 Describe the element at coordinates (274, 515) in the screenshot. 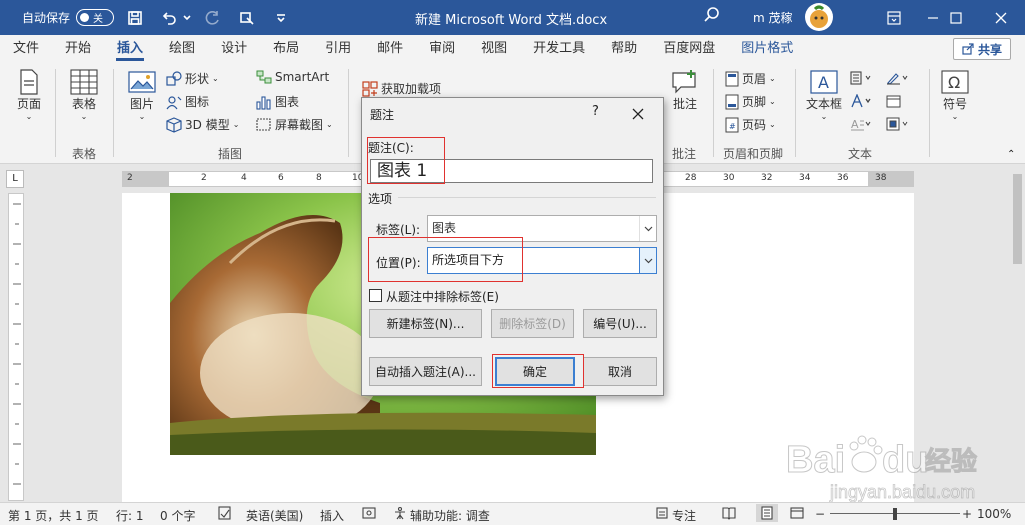

I see `status-language: 英语(美国)` at that location.